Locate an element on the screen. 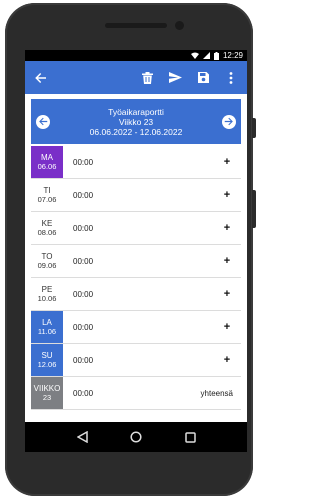 The width and height of the screenshot is (320, 500). previous-week-button is located at coordinates (43, 121).